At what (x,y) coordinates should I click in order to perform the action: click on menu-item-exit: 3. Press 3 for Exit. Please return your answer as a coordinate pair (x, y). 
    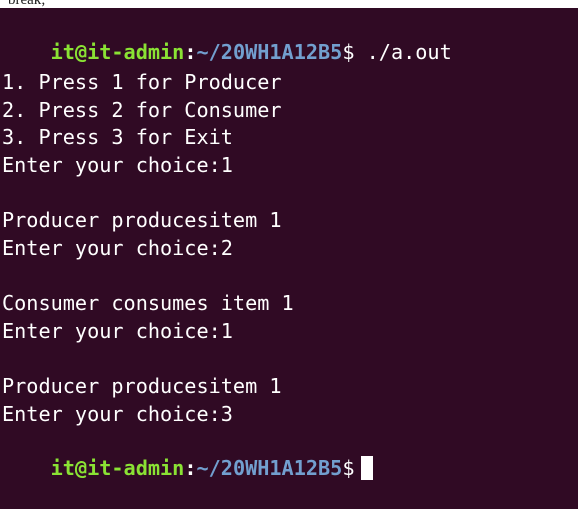
    Looking at the image, I should click on (117, 137).